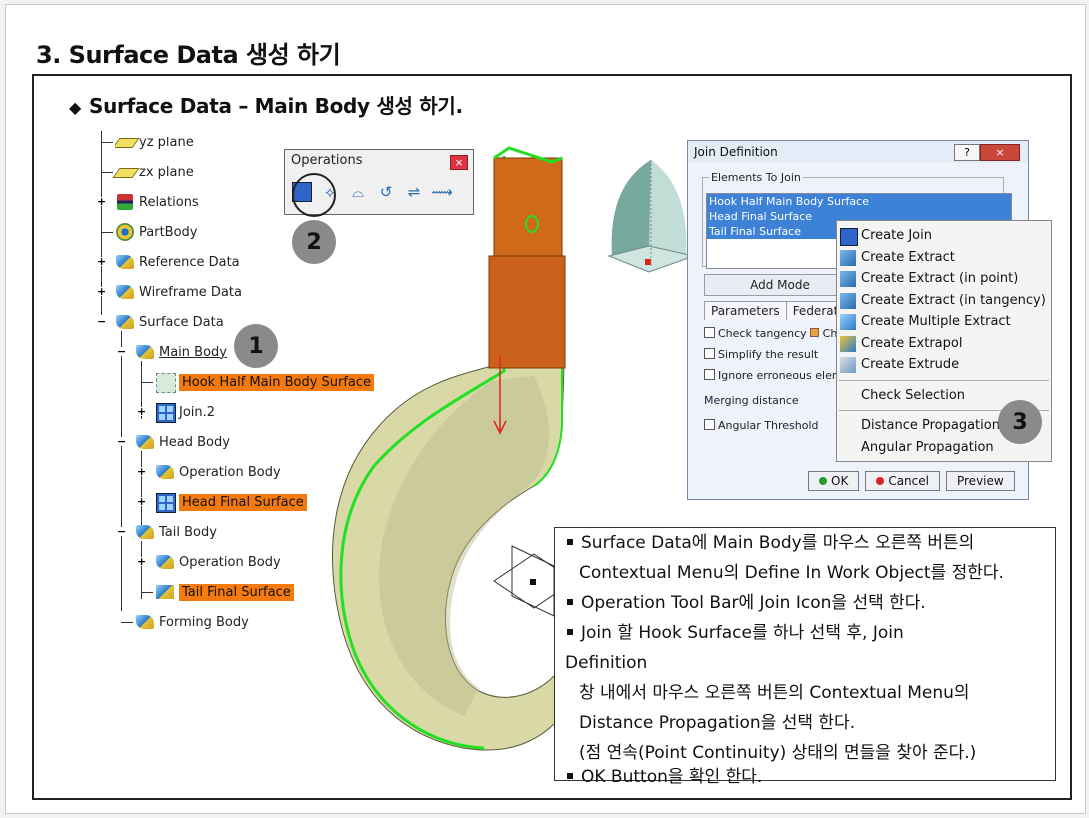  I want to click on menu-item-create-multiple-extract: Create Multiple Extract, so click(944, 322).